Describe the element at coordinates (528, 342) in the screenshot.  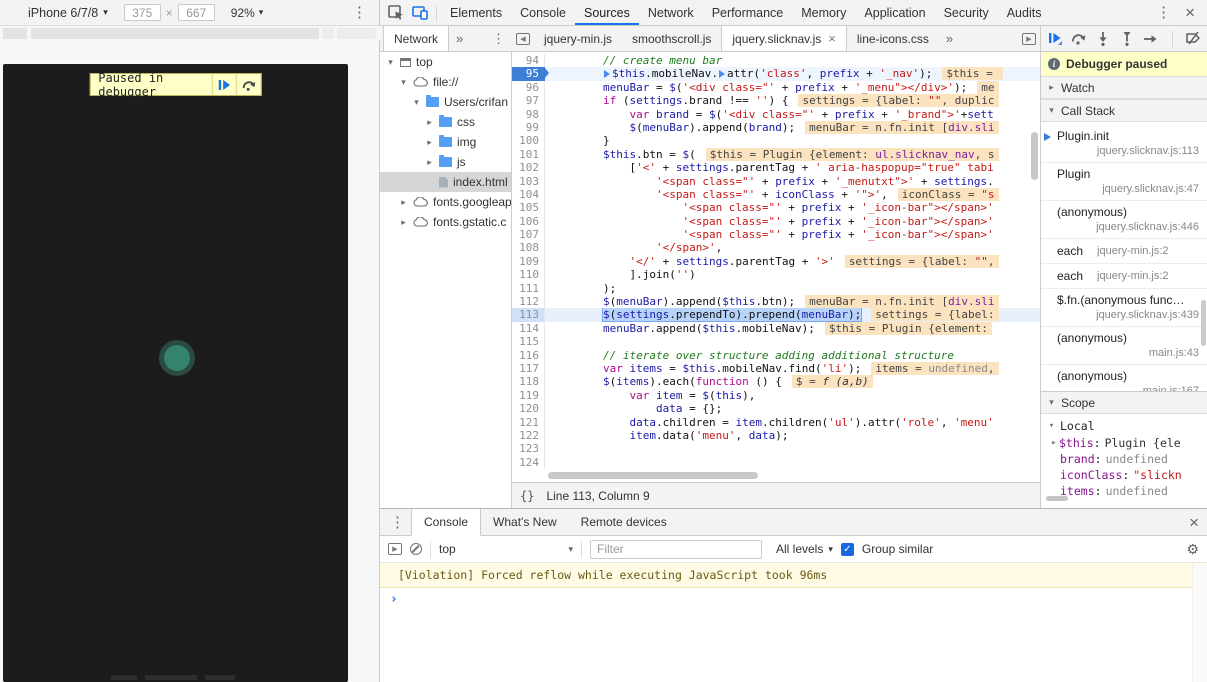
I see `line-number: 115` at that location.